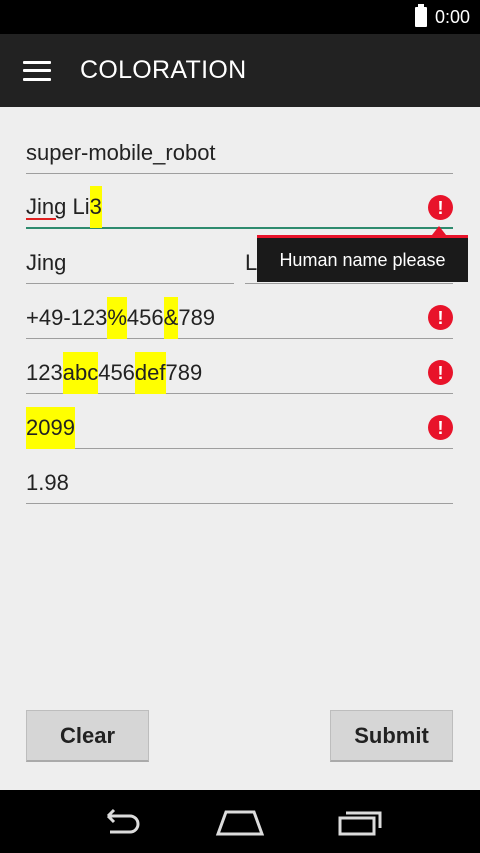 This screenshot has height=853, width=480. What do you see at coordinates (150, 372) in the screenshot?
I see `code-invalid-chars: def` at bounding box center [150, 372].